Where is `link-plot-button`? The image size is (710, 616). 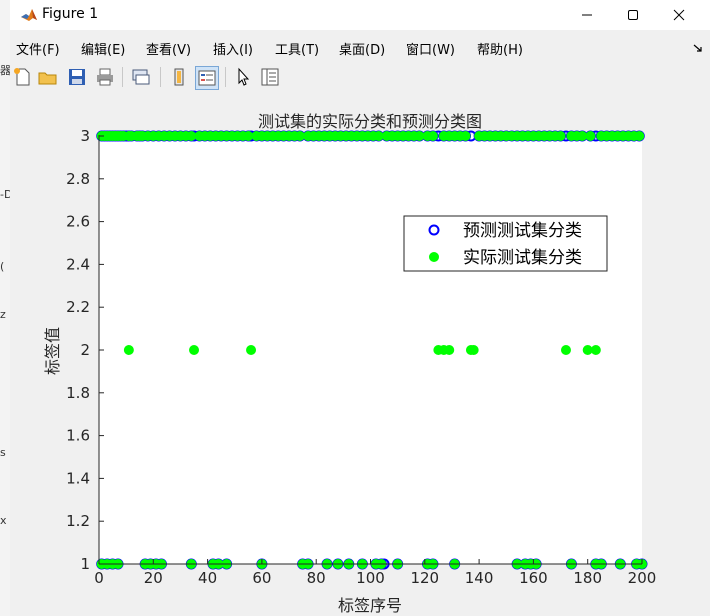 link-plot-button is located at coordinates (141, 77).